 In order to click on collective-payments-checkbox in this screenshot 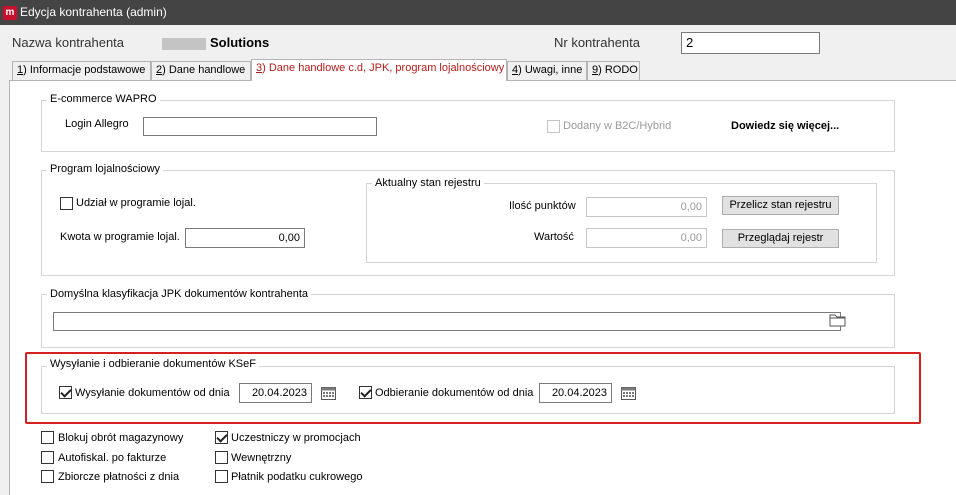, I will do `click(47, 476)`.